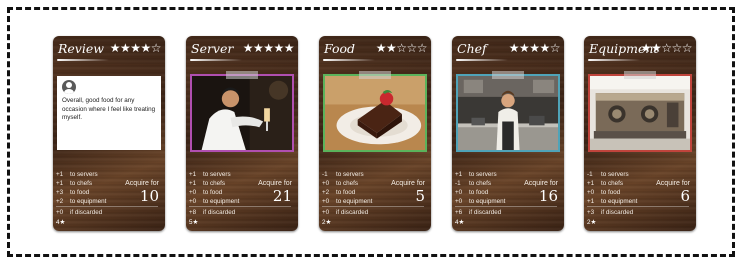 The height and width of the screenshot is (264, 741). I want to click on card-title: Chef, so click(472, 48).